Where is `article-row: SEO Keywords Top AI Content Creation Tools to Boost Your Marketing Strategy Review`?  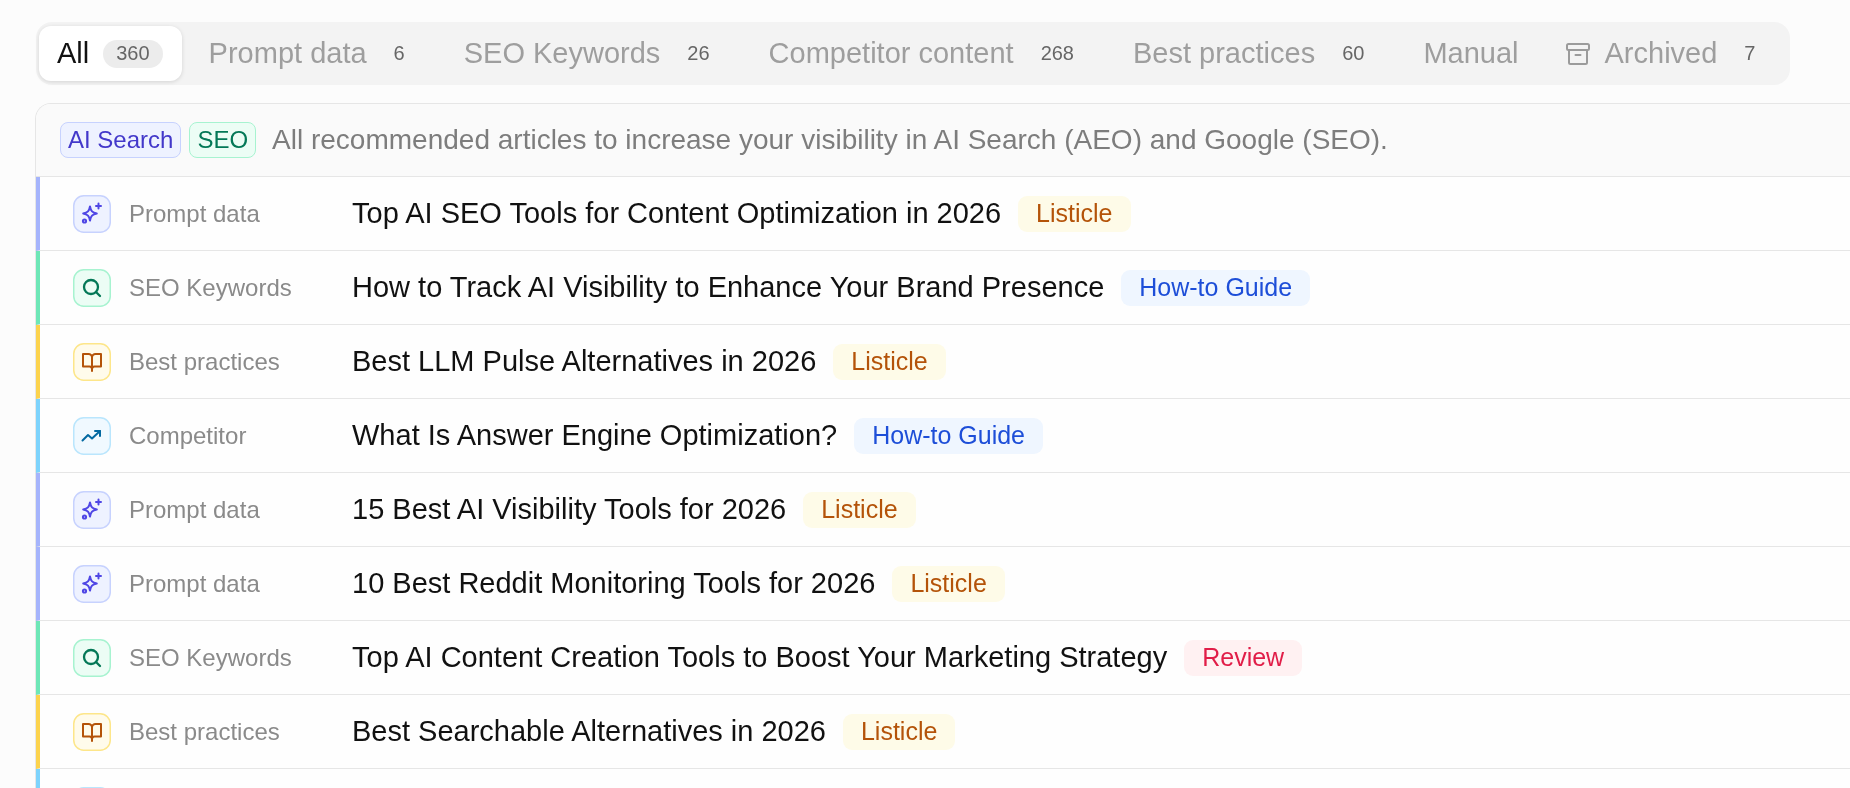
article-row: SEO Keywords Top AI Content Creation Tools to Boost Your Marketing Strategy Review is located at coordinates (943, 658).